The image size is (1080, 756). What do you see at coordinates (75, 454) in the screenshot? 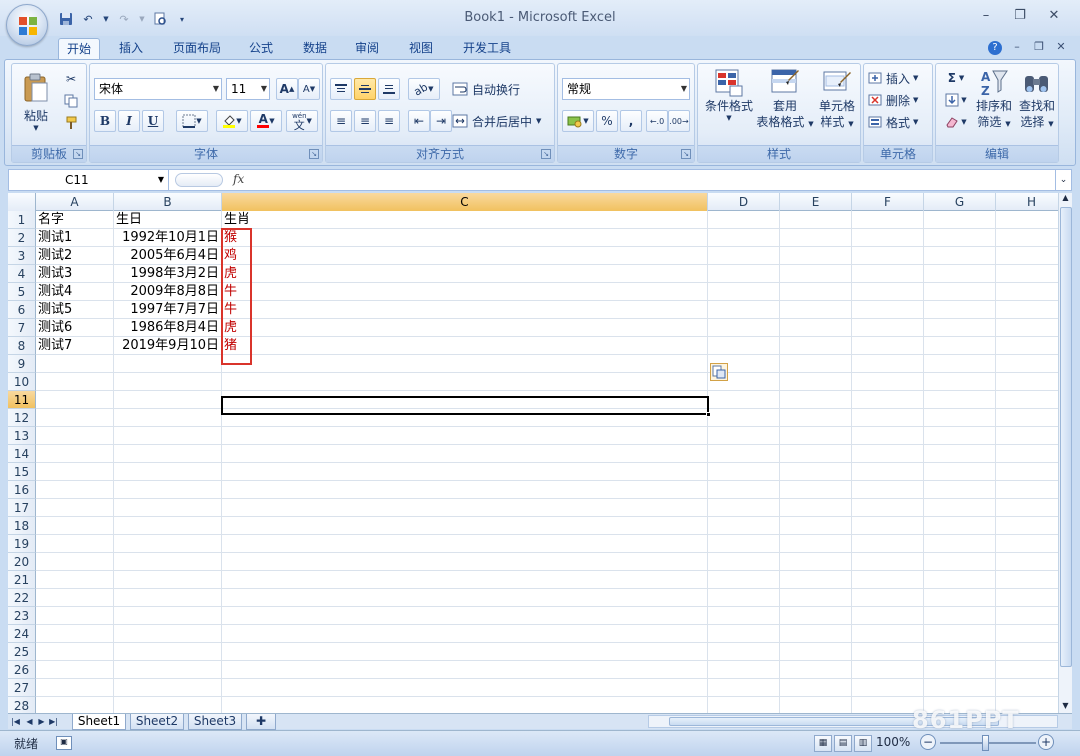
I see `cell-a14` at bounding box center [75, 454].